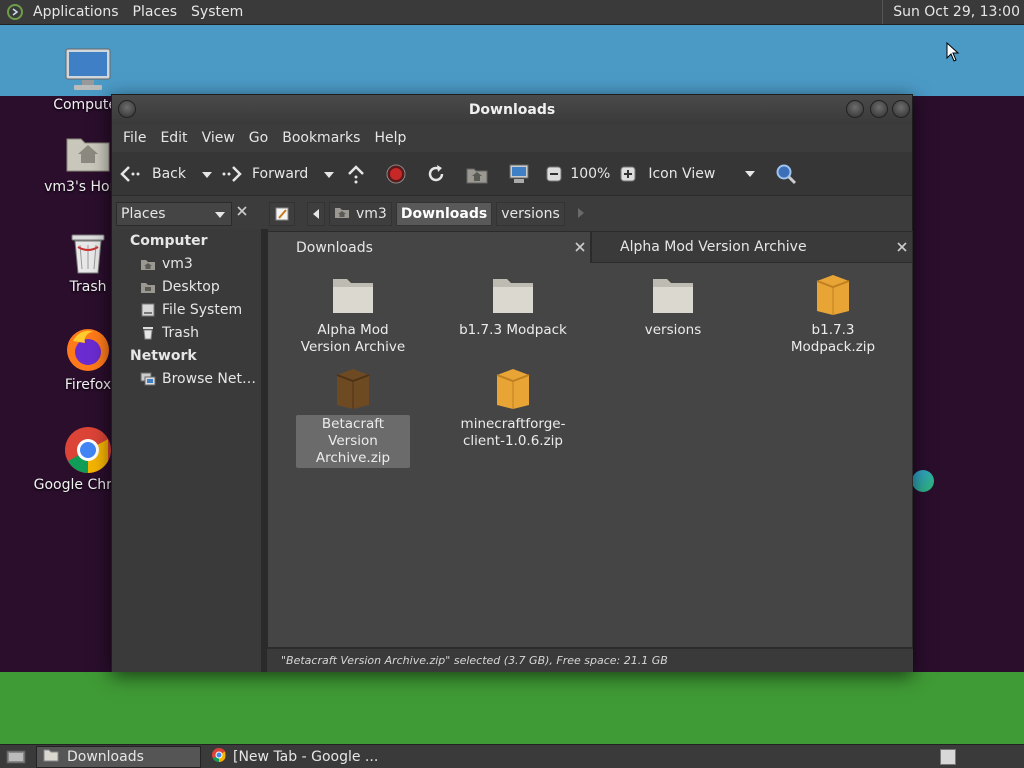 The width and height of the screenshot is (1024, 768). Describe the element at coordinates (173, 138) in the screenshot. I see `menu-edit: Edit` at that location.